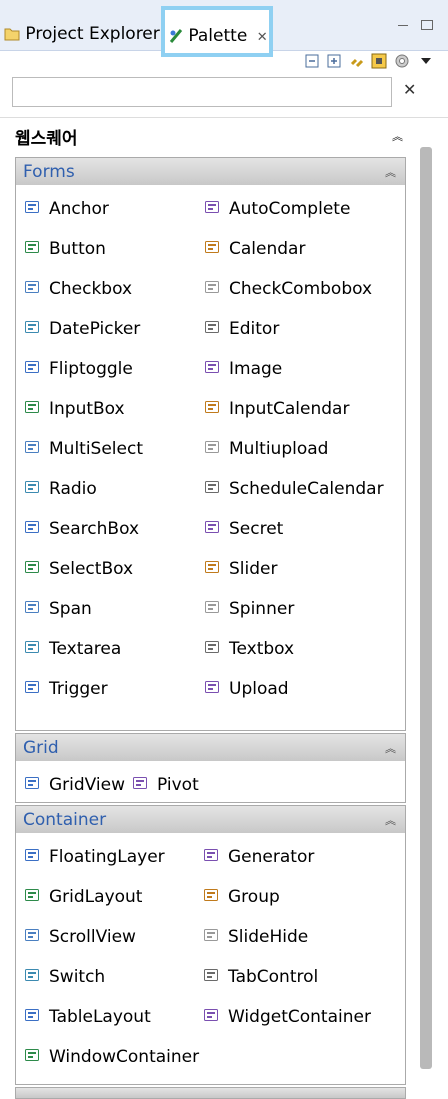 The image size is (448, 1099). What do you see at coordinates (294, 489) in the screenshot?
I see `palette-item-schedulecalendar: ScheduleCalendar` at bounding box center [294, 489].